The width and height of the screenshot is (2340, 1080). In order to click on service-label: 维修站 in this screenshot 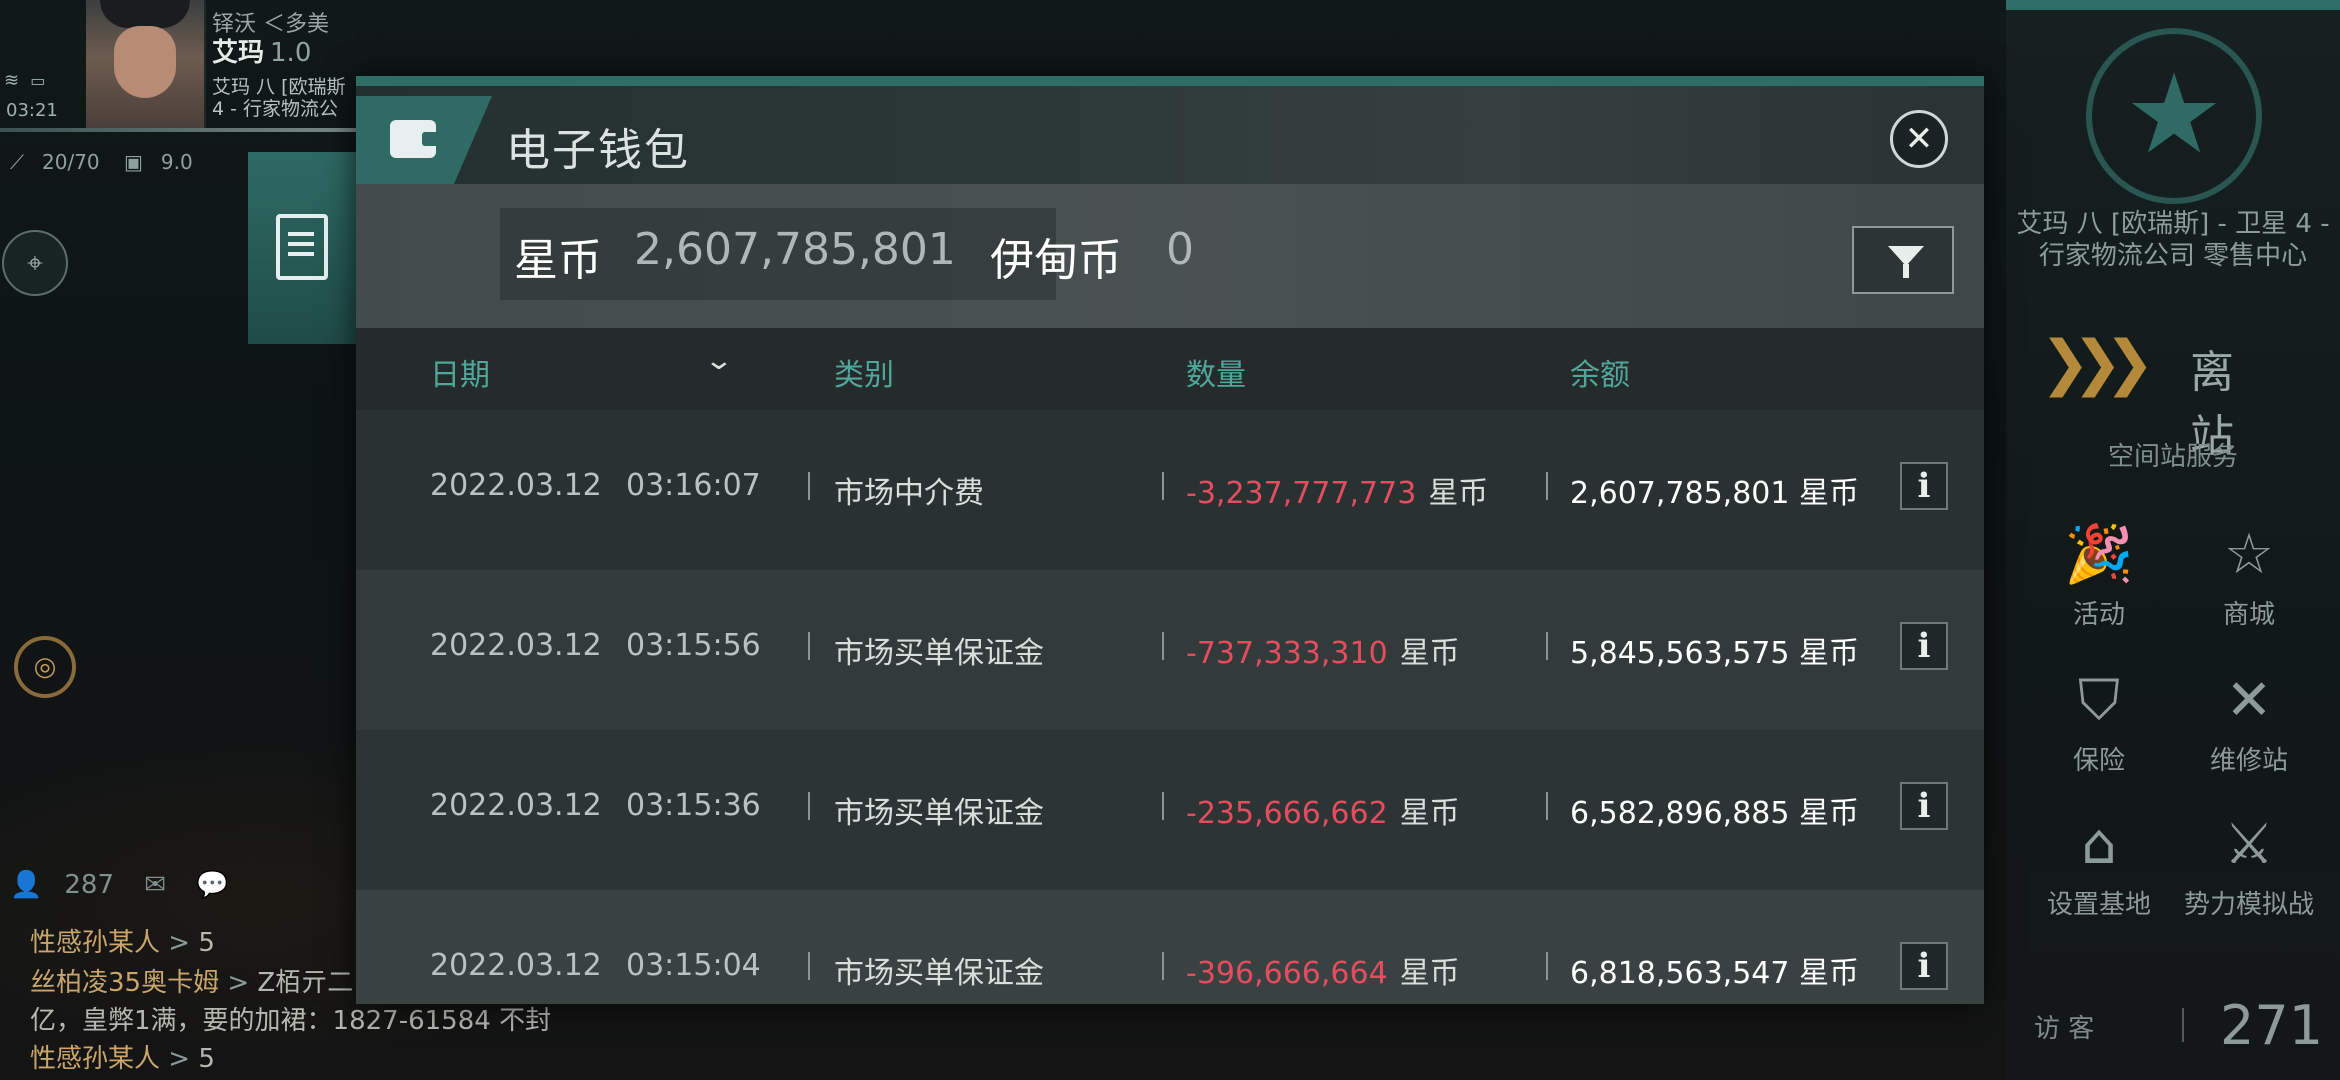, I will do `click(2248, 761)`.